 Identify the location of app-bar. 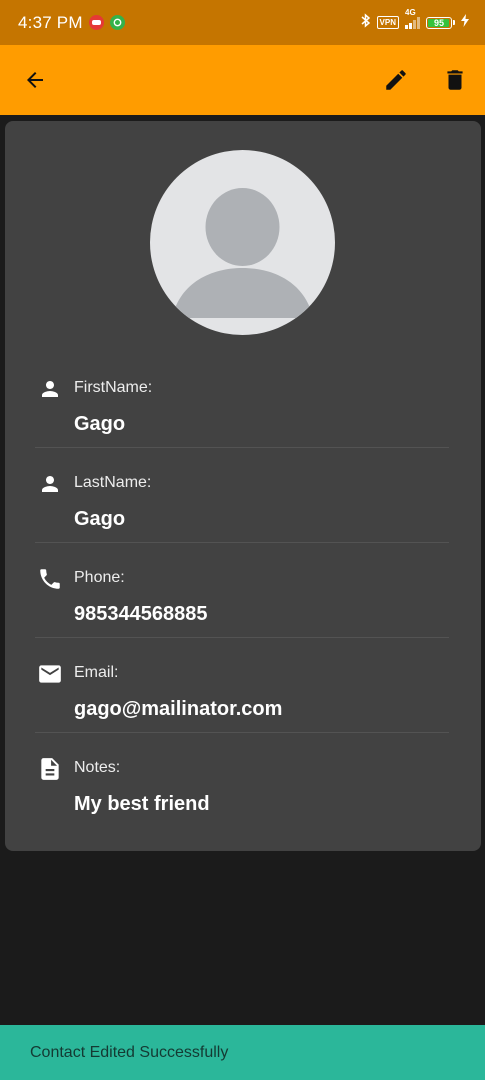
(242, 80).